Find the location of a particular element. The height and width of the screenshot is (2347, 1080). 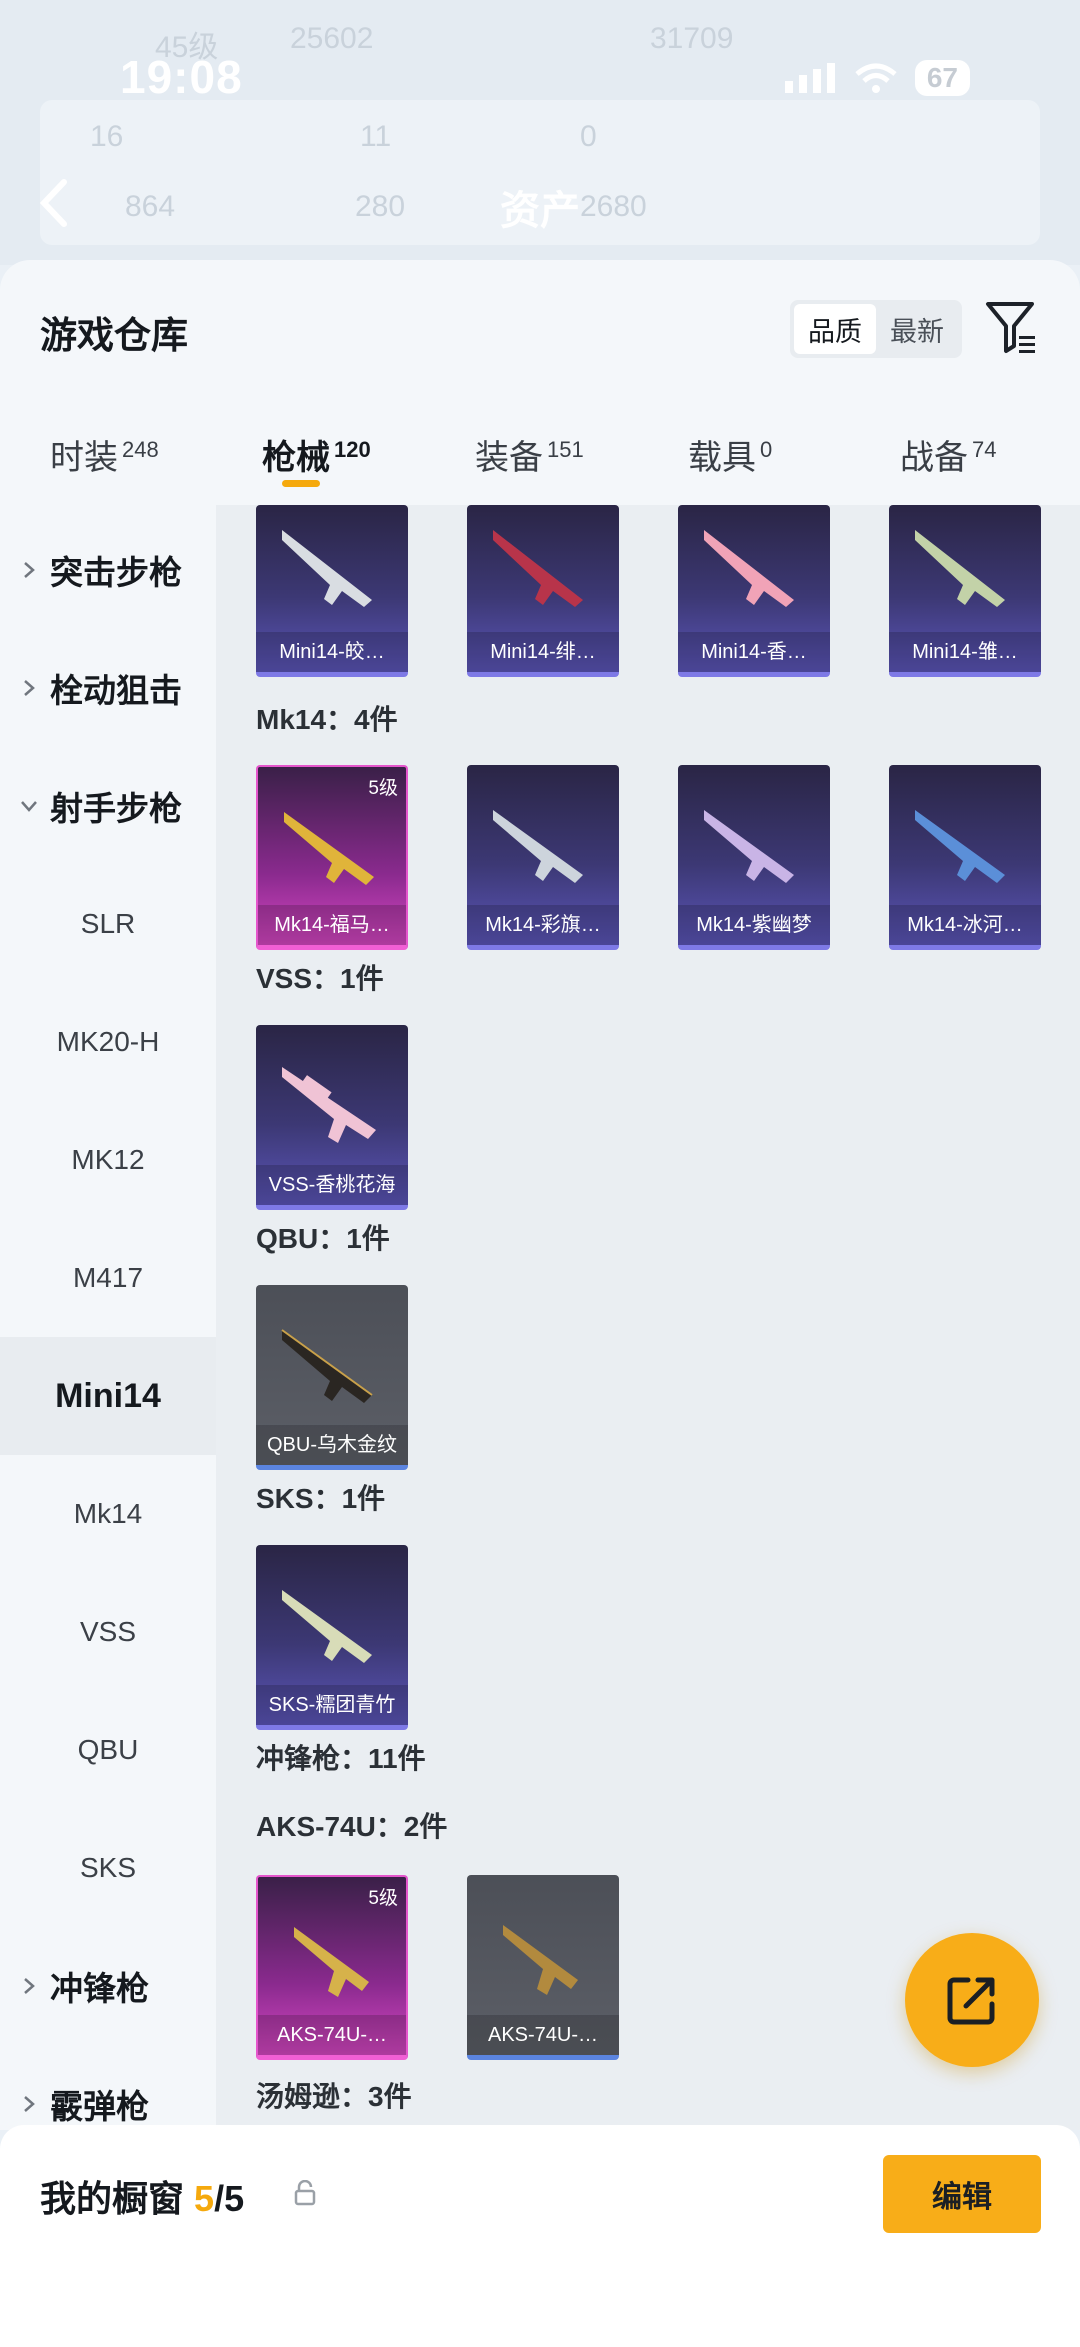

tab-supplies: 战备 74 is located at coordinates (948, 454).